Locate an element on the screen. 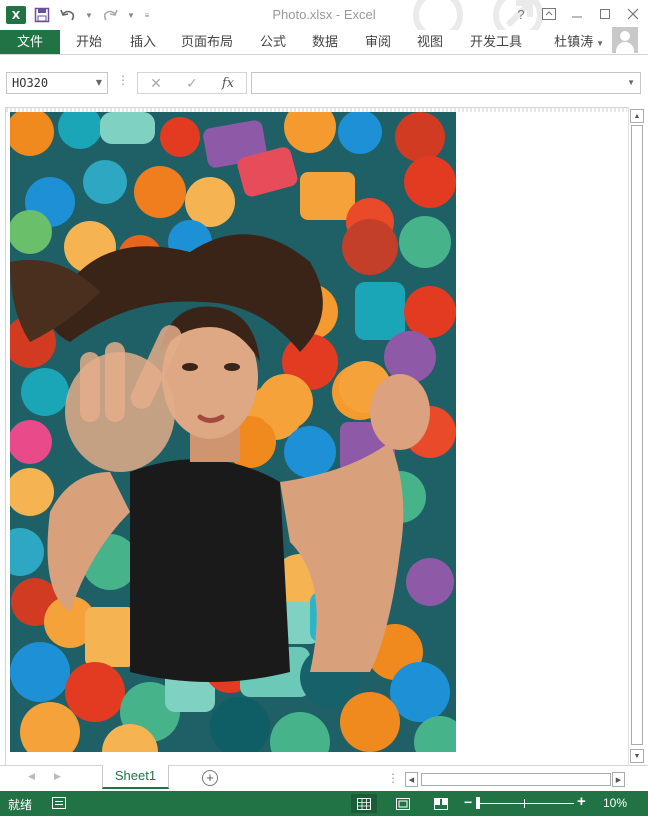 The width and height of the screenshot is (648, 816). user-account: 杜镇涛 ▼ is located at coordinates (579, 42).